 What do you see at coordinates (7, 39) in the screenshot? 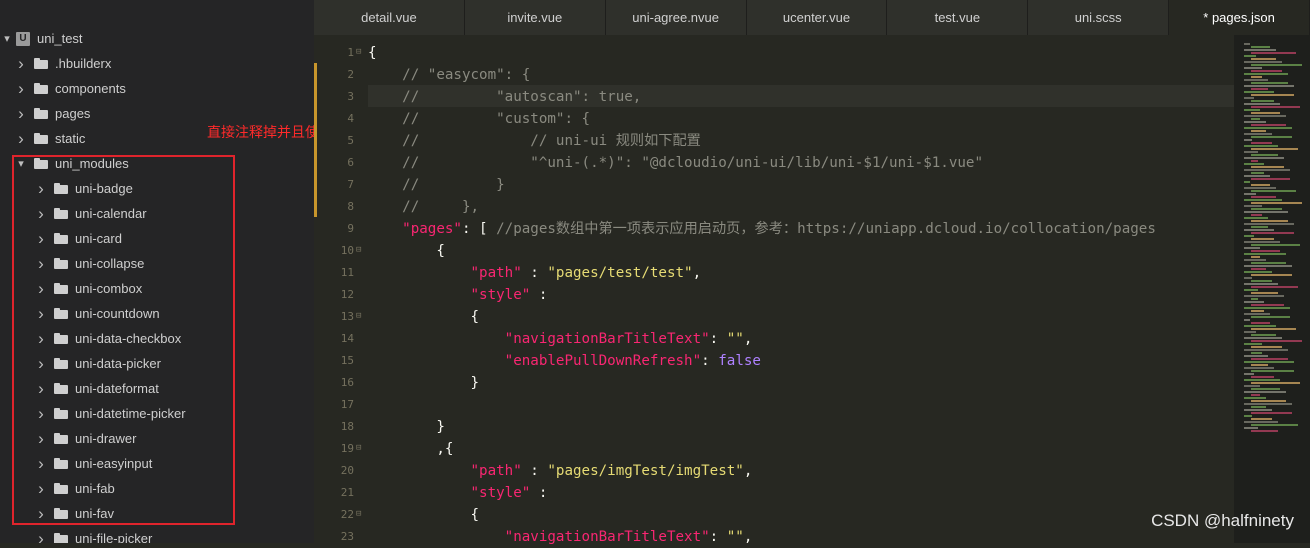
I see `chevron-down-icon: ▾` at bounding box center [7, 39].